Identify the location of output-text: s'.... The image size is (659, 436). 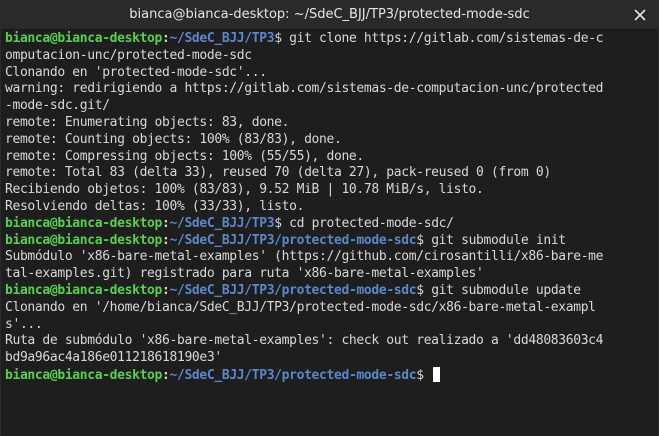
(24, 324).